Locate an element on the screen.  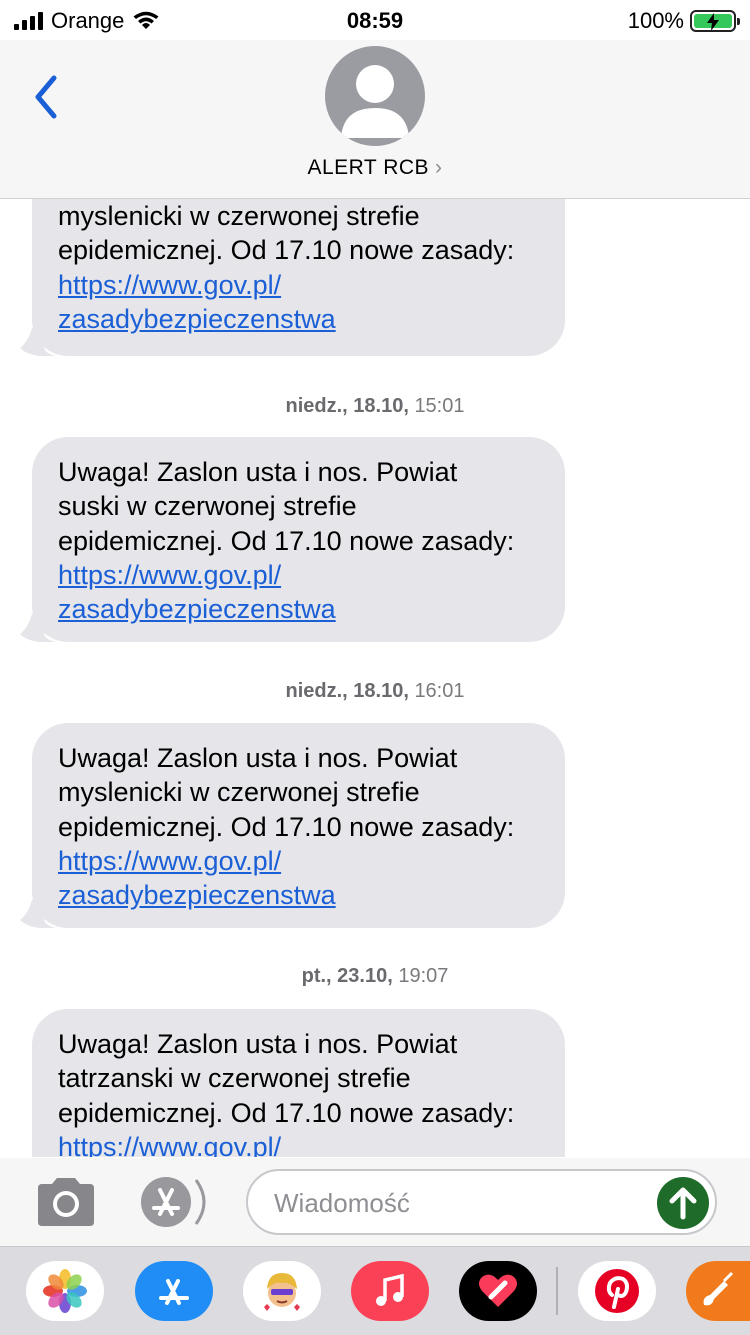
message-input-container is located at coordinates (481, 1202).